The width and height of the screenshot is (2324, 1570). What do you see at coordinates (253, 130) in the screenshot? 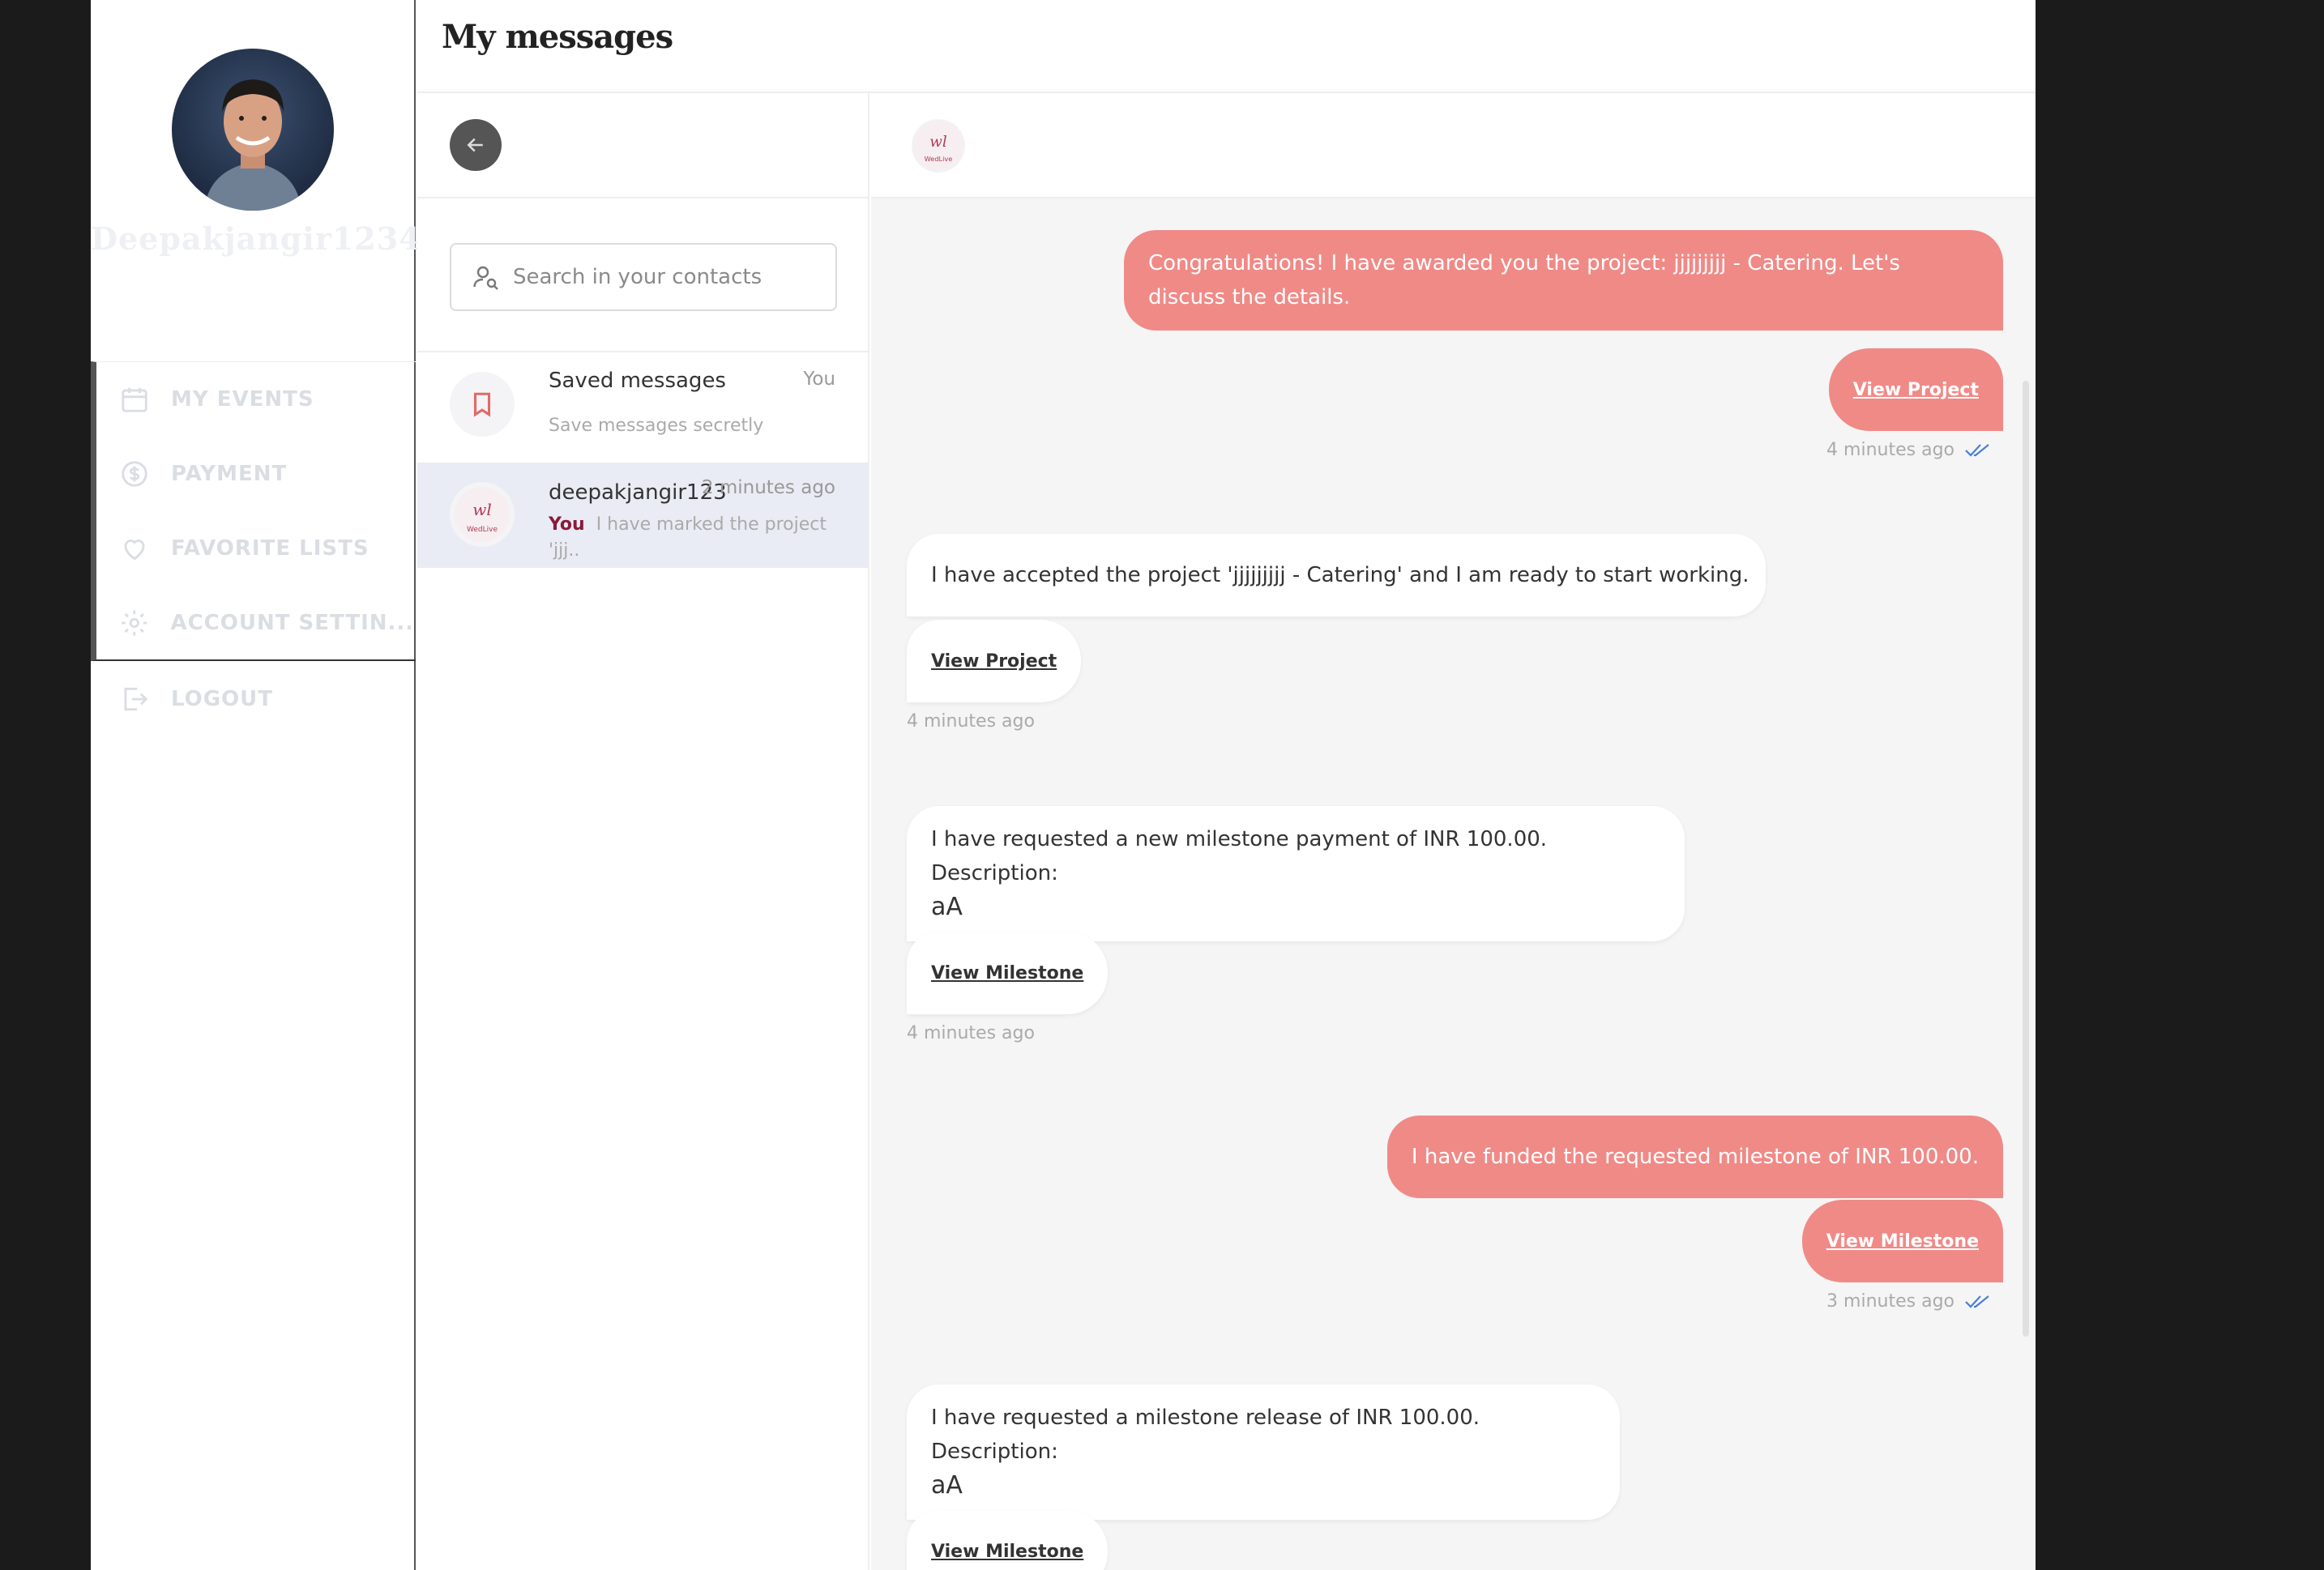
I see `profile-avatar` at bounding box center [253, 130].